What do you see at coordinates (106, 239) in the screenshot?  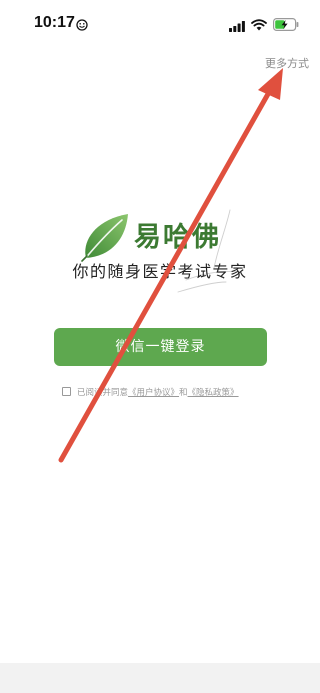 I see `leaf-icon` at bounding box center [106, 239].